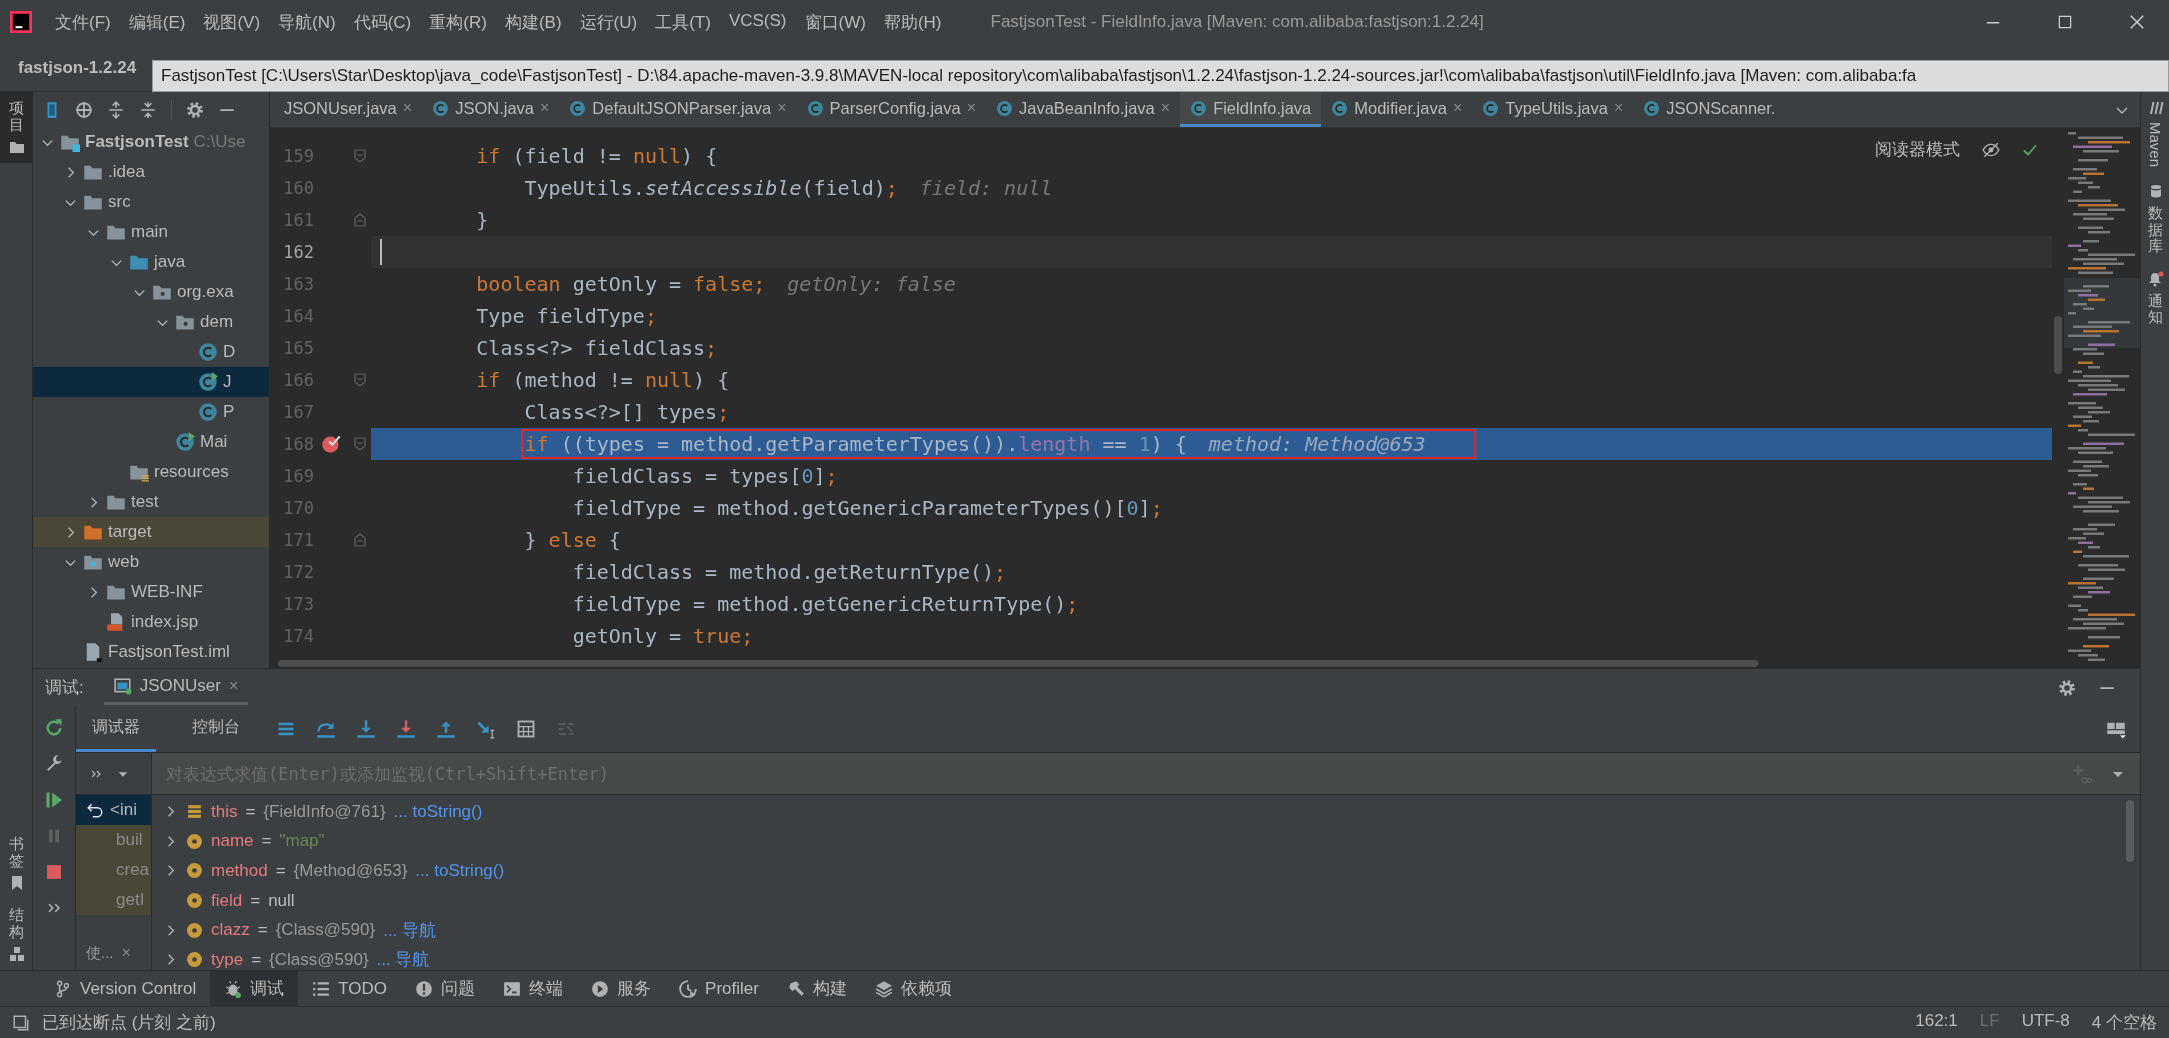  What do you see at coordinates (912, 22) in the screenshot?
I see `menu-item: 帮助(H)` at bounding box center [912, 22].